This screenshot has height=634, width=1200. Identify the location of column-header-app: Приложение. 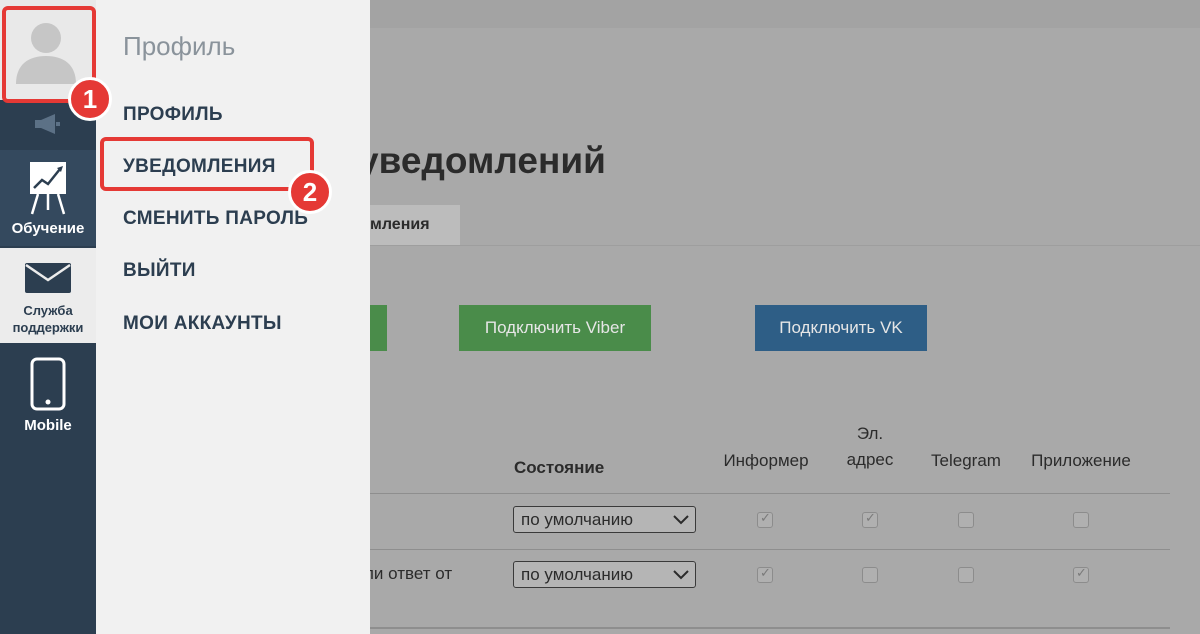
(1081, 460).